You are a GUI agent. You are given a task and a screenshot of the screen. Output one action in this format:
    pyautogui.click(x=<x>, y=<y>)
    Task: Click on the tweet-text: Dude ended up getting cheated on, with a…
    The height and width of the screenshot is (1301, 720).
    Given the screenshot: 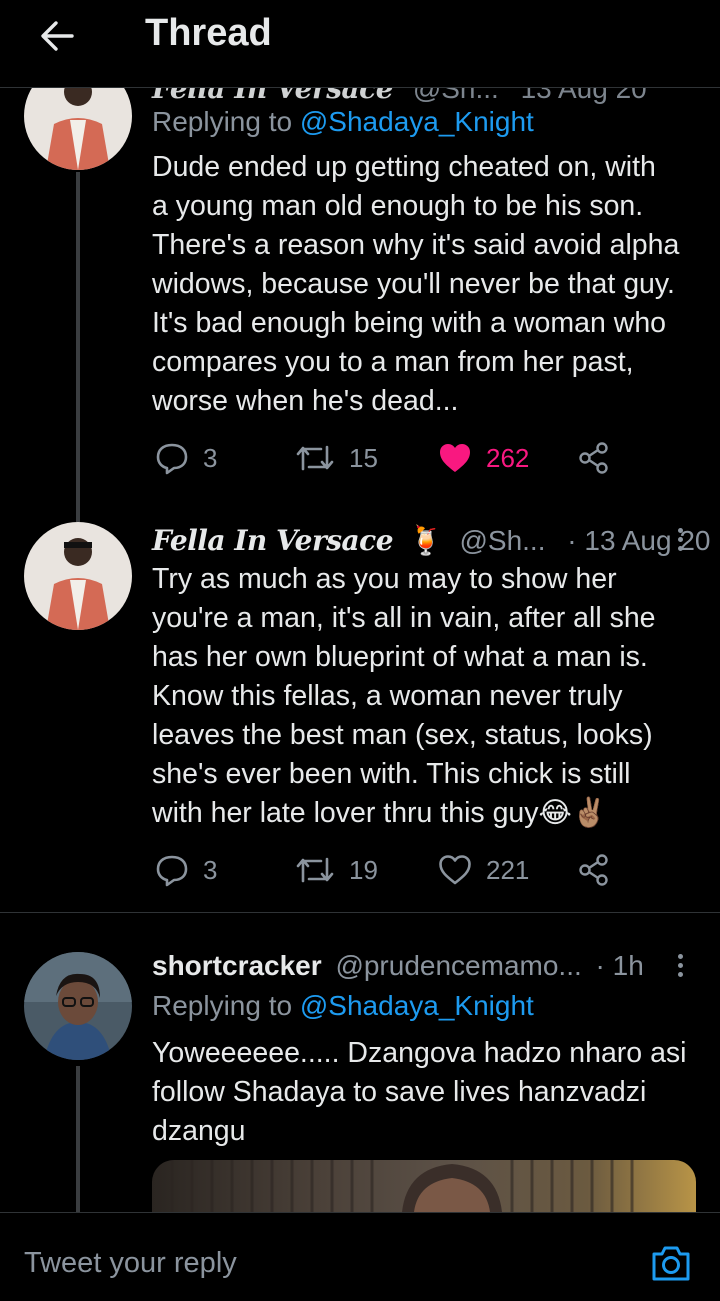 What is the action you would take?
    pyautogui.click(x=416, y=284)
    